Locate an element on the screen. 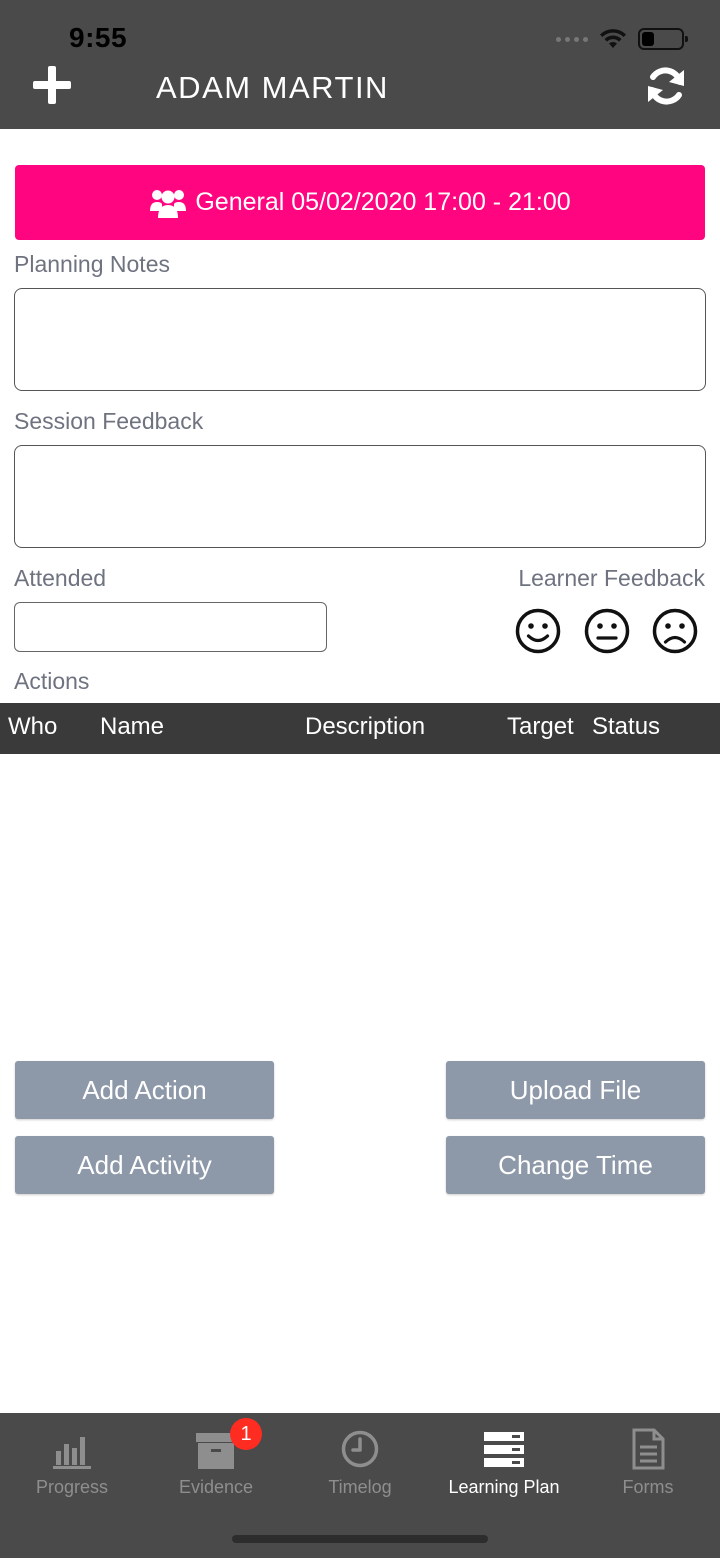 Image resolution: width=720 pixels, height=1558 pixels. column-target: Target is located at coordinates (540, 727).